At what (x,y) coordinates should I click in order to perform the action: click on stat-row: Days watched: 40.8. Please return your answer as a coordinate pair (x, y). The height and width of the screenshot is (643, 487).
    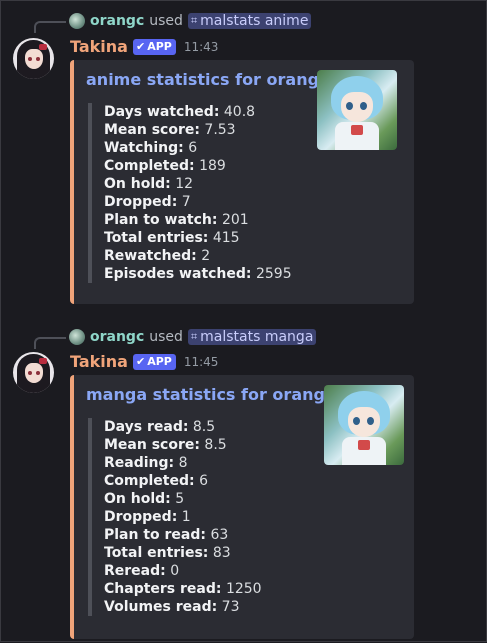
    Looking at the image, I should click on (180, 112).